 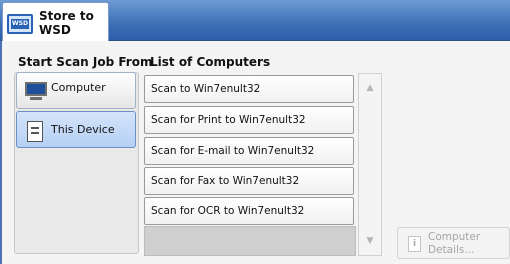 I want to click on scroll-down-icon: ▼, so click(x=370, y=241).